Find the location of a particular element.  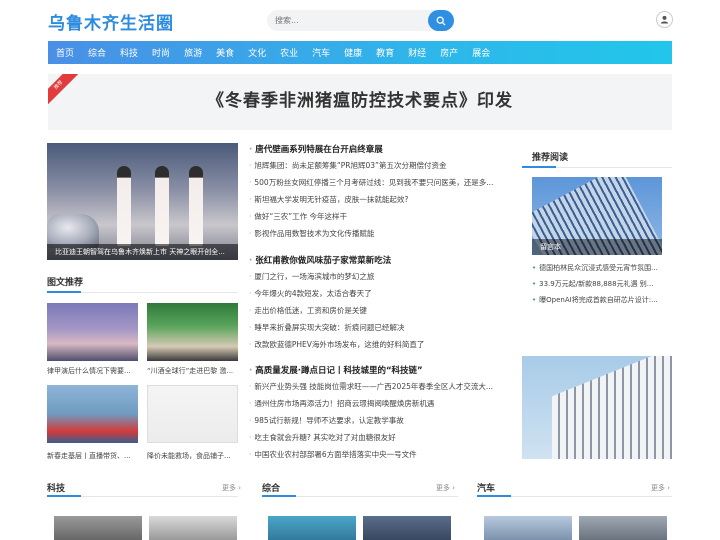

nav-item-food: 美食 is located at coordinates (225, 52).